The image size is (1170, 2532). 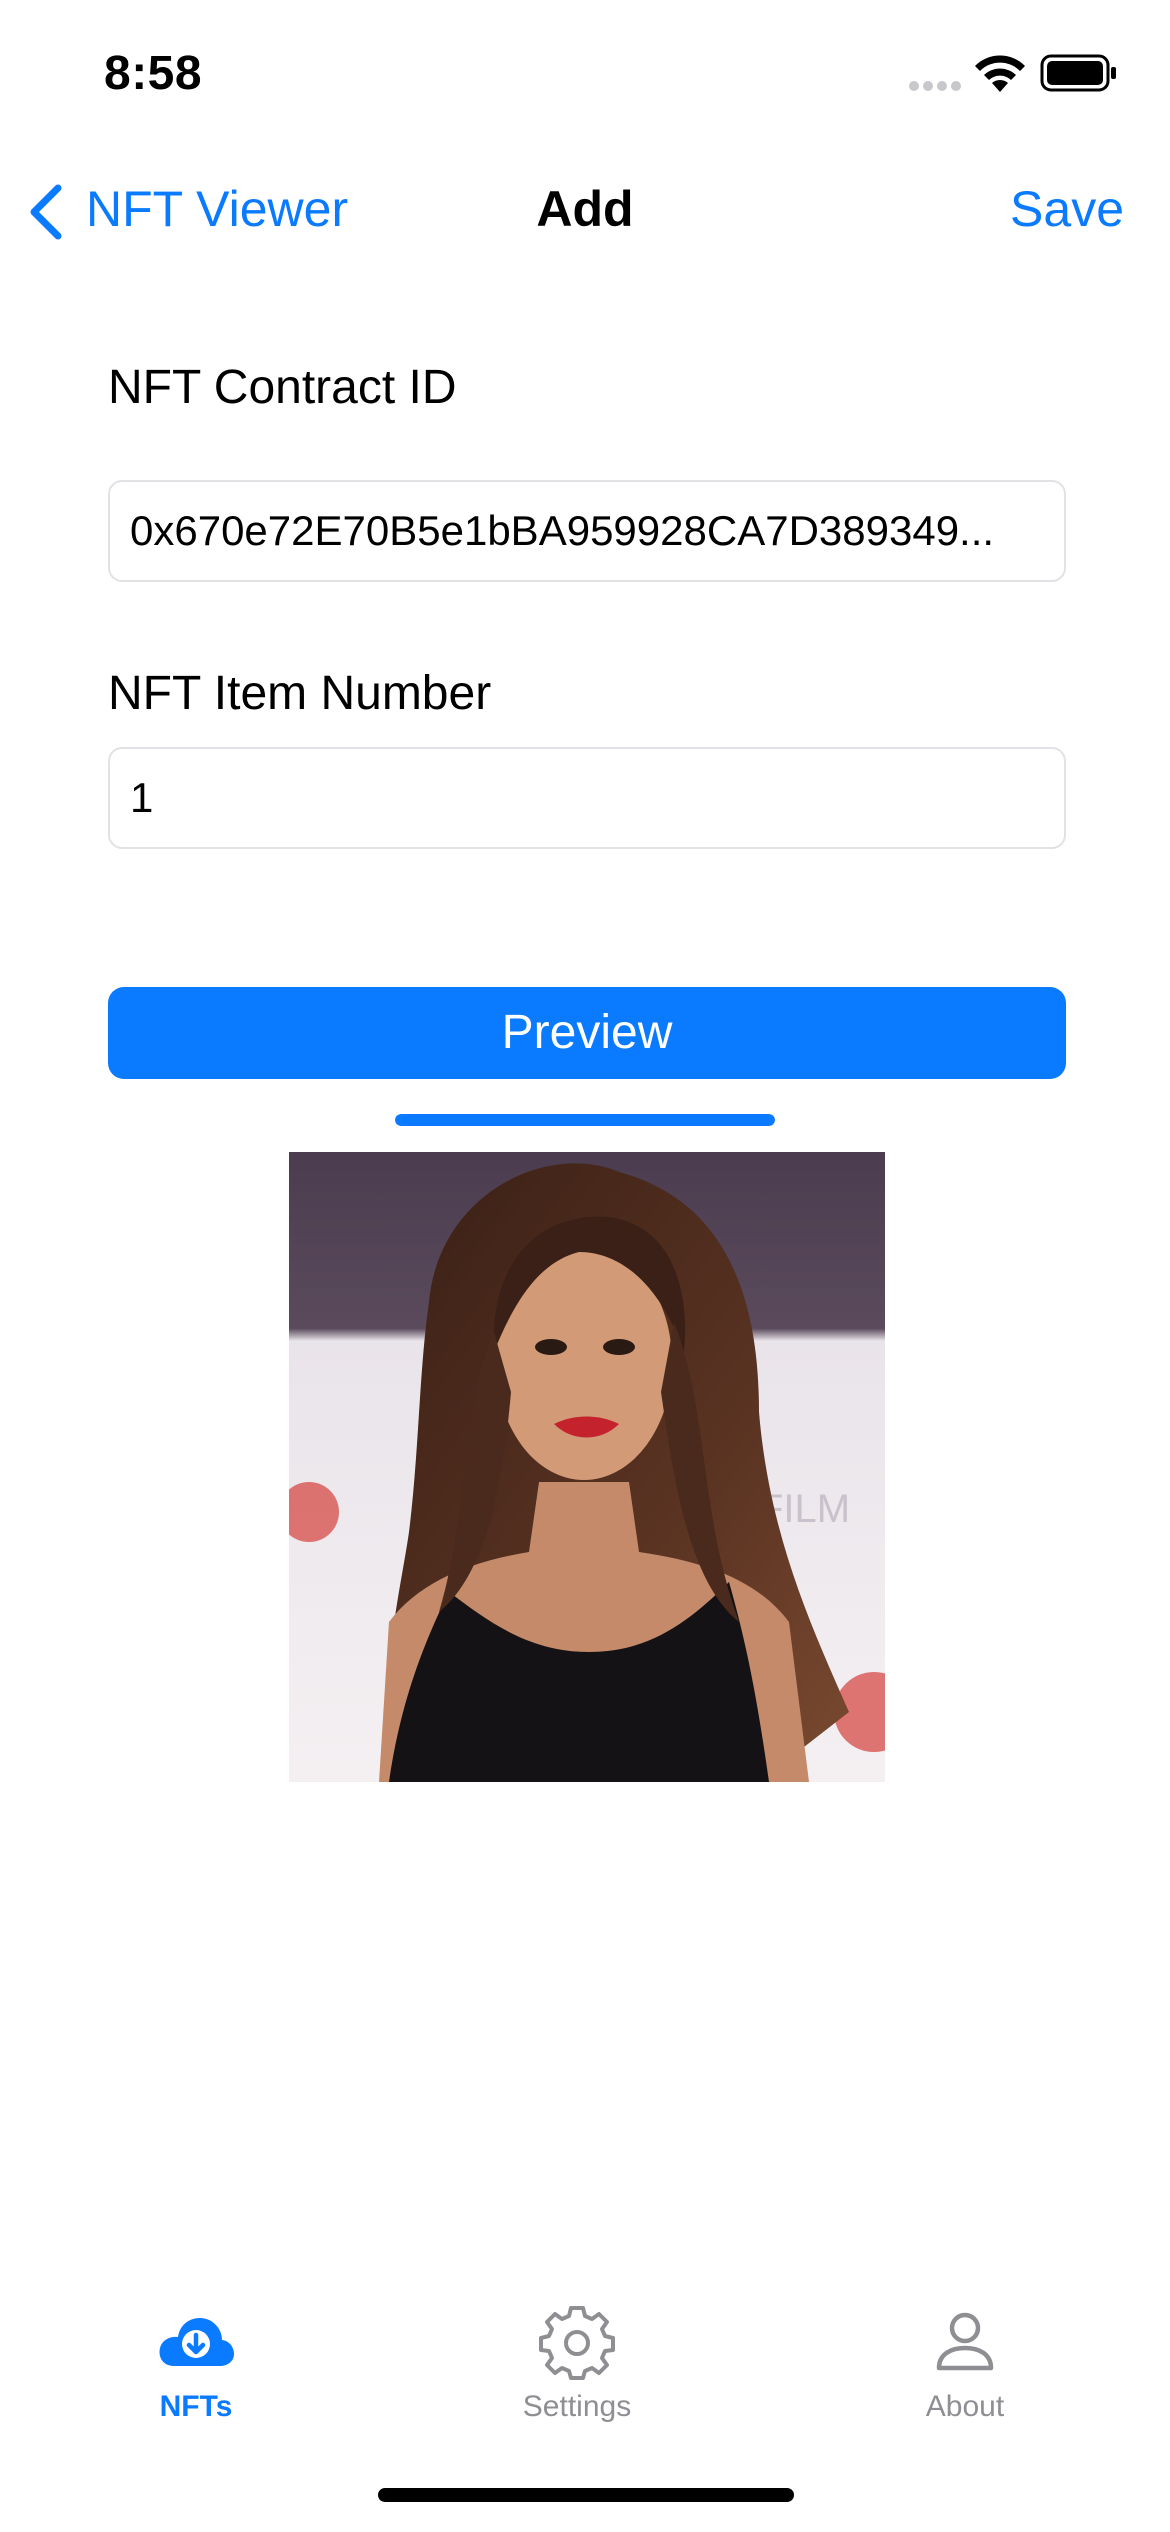 I want to click on contract-id-label: NFT Contract ID, so click(x=282, y=387).